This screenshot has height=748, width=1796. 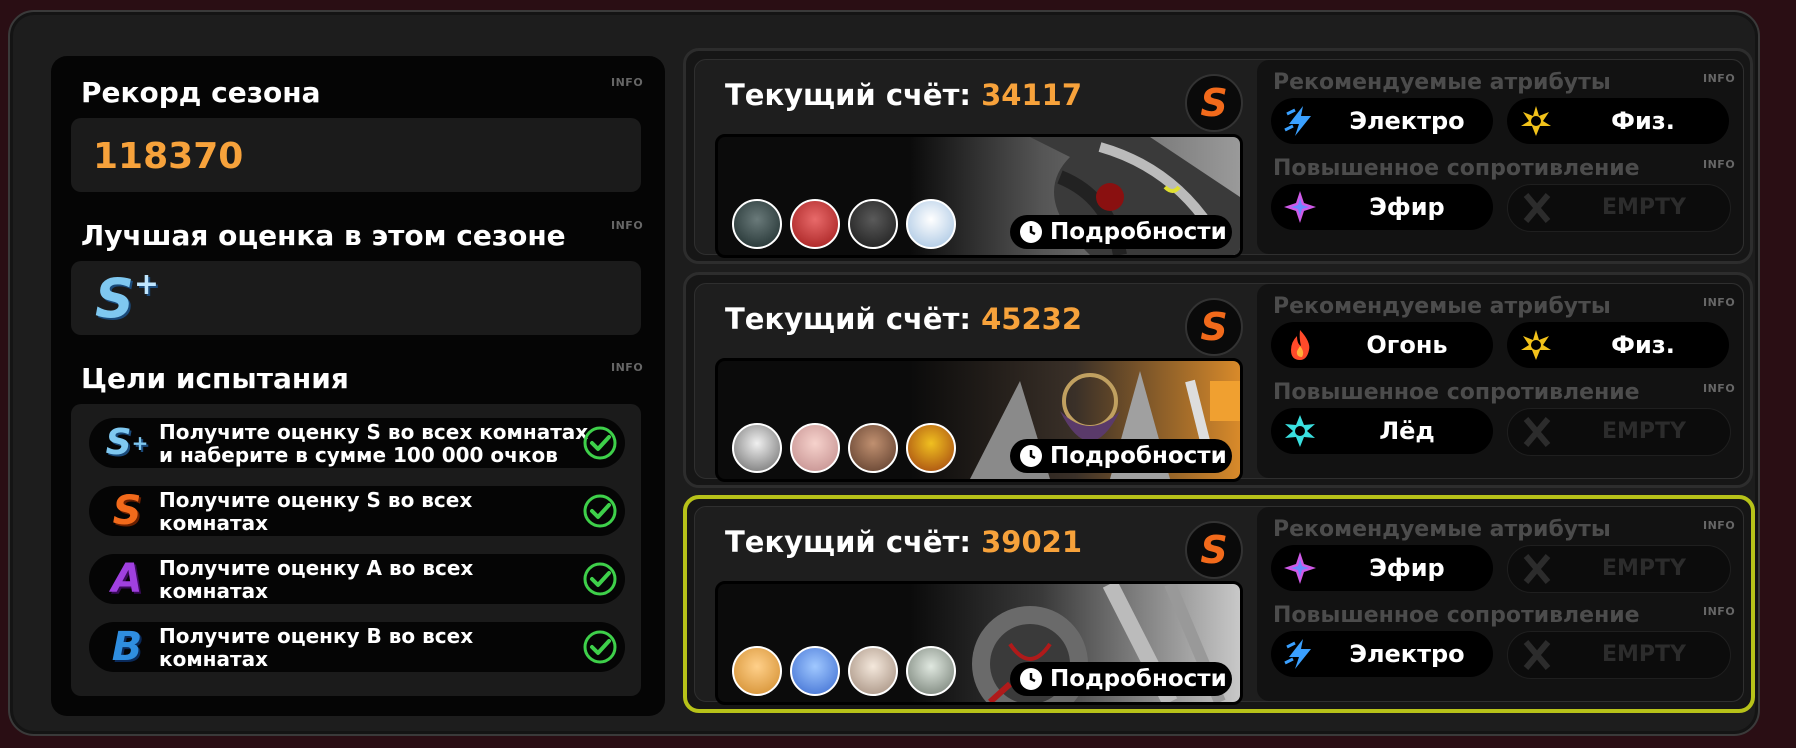 I want to click on best-grade-box: S+, so click(x=356, y=298).